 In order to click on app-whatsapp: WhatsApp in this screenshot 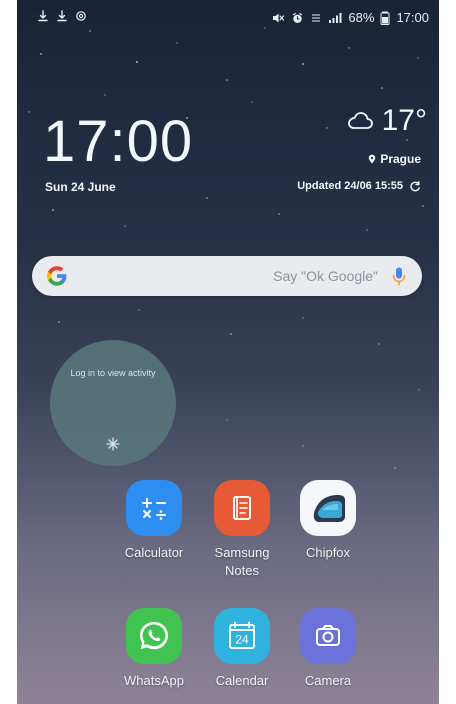, I will do `click(154, 649)`.